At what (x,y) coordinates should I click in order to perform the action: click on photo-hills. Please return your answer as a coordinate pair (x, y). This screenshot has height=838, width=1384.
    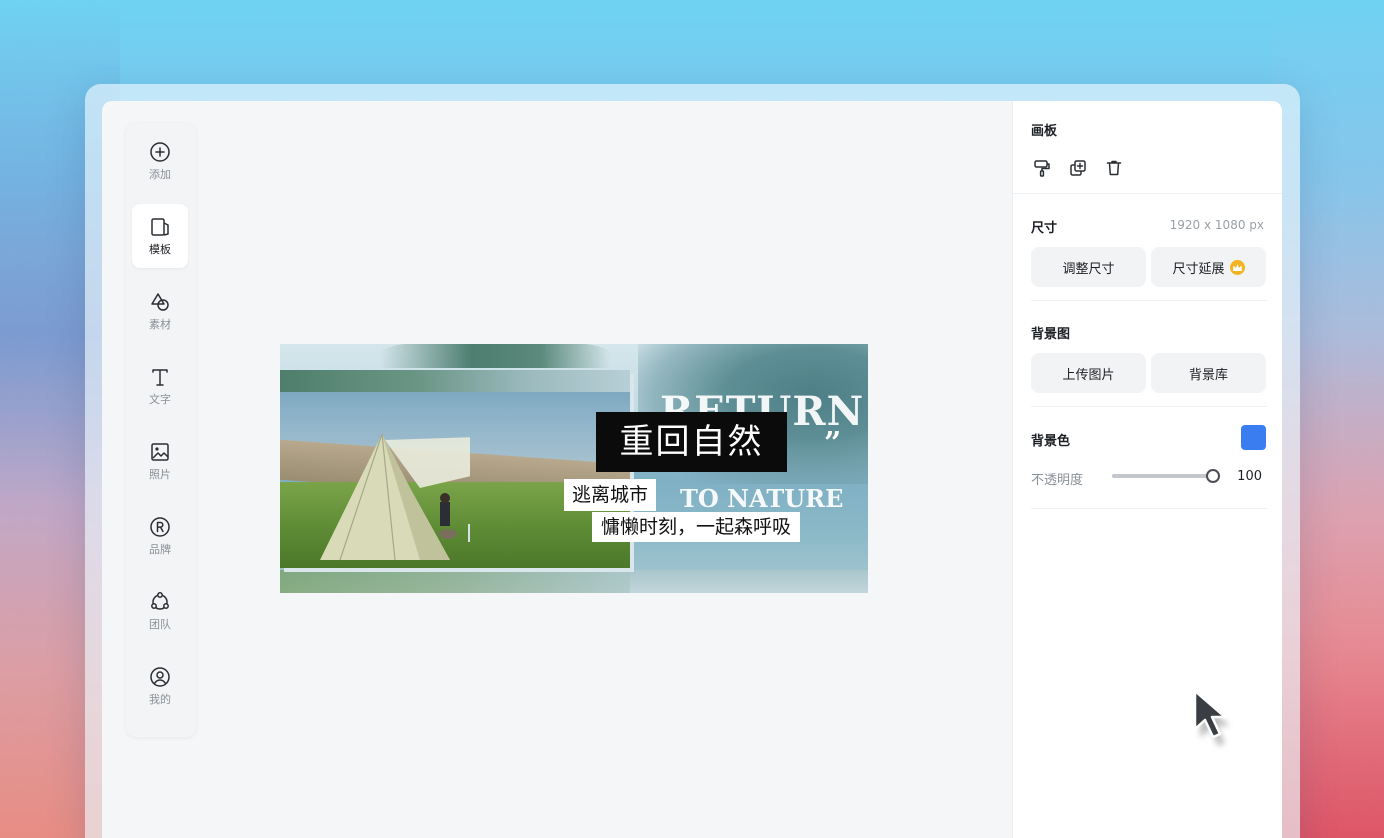
    Looking at the image, I should click on (455, 381).